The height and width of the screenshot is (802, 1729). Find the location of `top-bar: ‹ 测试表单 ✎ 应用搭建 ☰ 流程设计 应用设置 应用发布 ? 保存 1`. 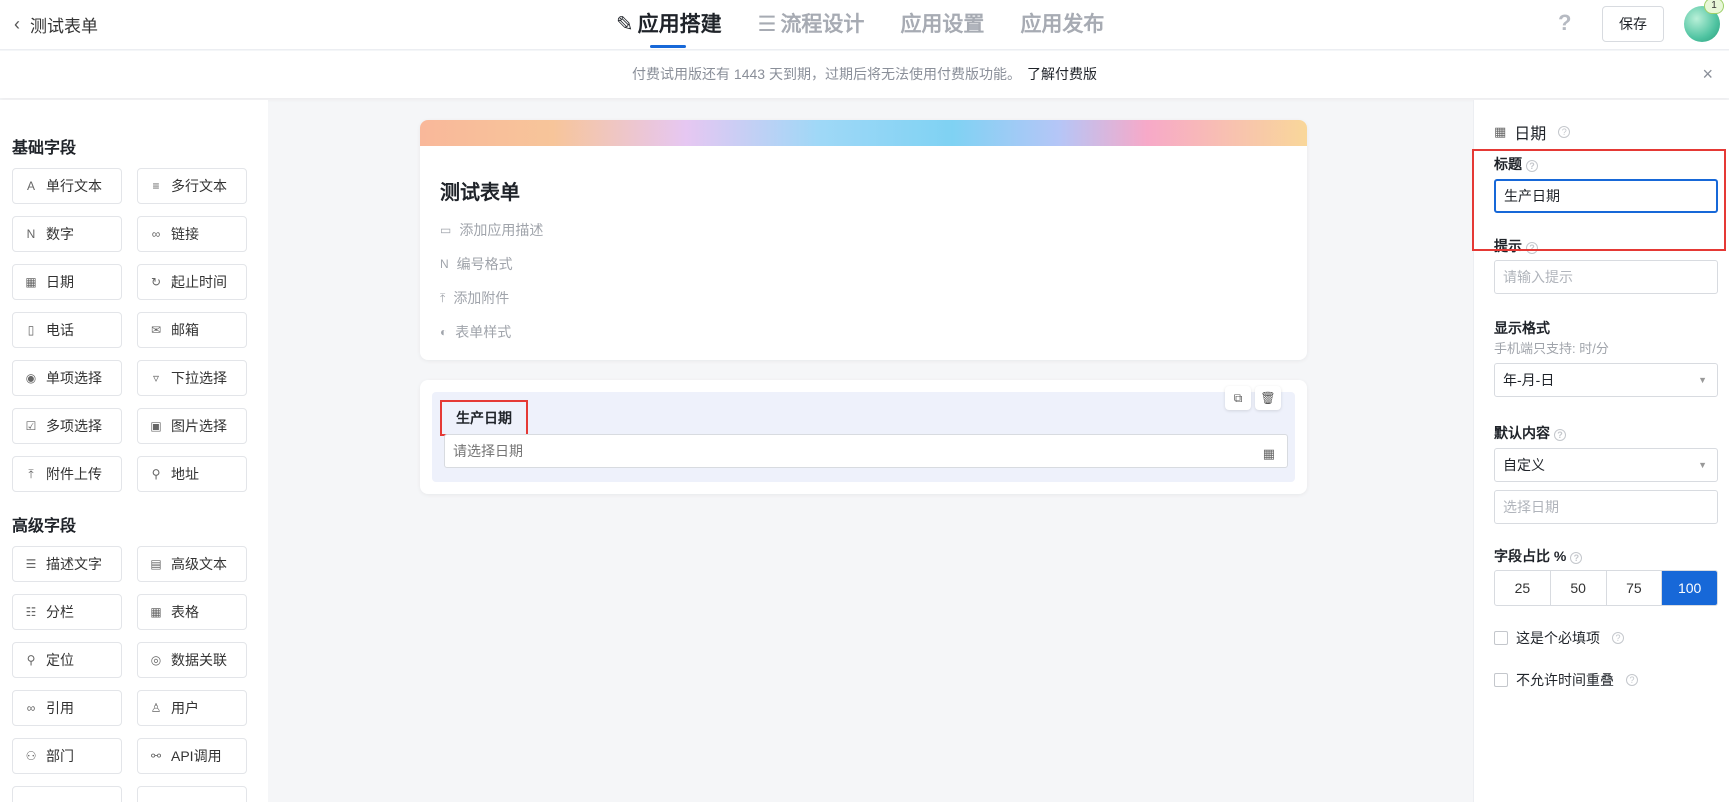

top-bar: ‹ 测试表单 ✎ 应用搭建 ☰ 流程设计 应用设置 应用发布 ? 保存 1 is located at coordinates (864, 25).